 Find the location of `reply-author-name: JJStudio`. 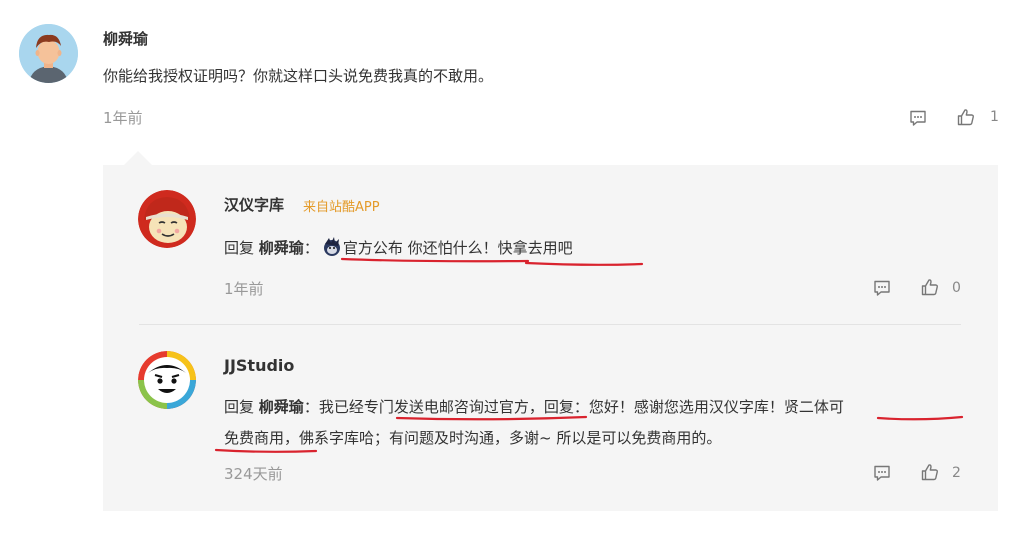

reply-author-name: JJStudio is located at coordinates (259, 365).